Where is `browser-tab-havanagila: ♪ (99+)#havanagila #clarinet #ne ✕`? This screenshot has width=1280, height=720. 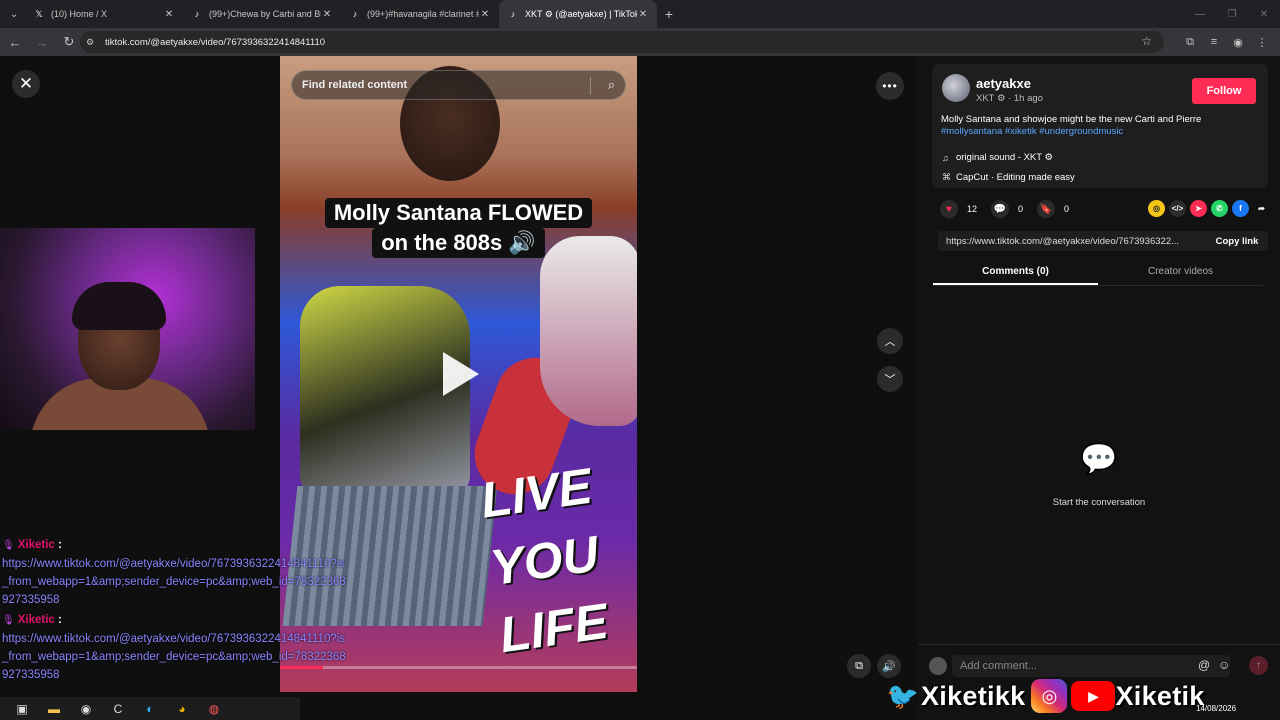 browser-tab-havanagila: ♪ (99+)#havanagila #clarinet #ne ✕ is located at coordinates (420, 14).